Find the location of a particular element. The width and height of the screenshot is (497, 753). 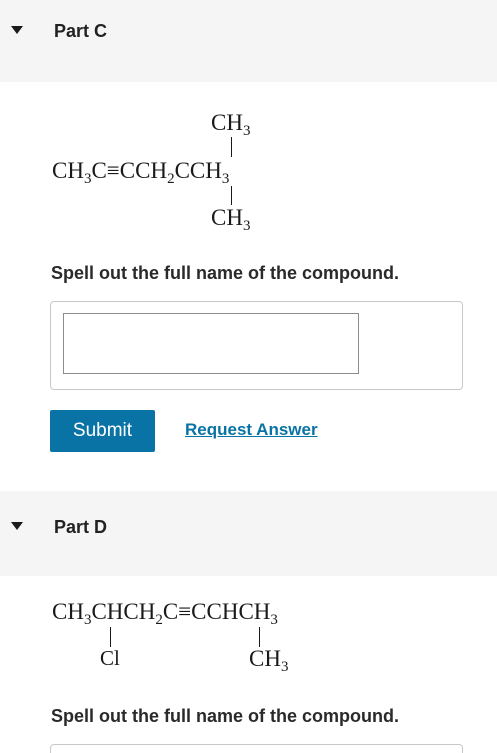

formula-text: Cl is located at coordinates (110, 658).